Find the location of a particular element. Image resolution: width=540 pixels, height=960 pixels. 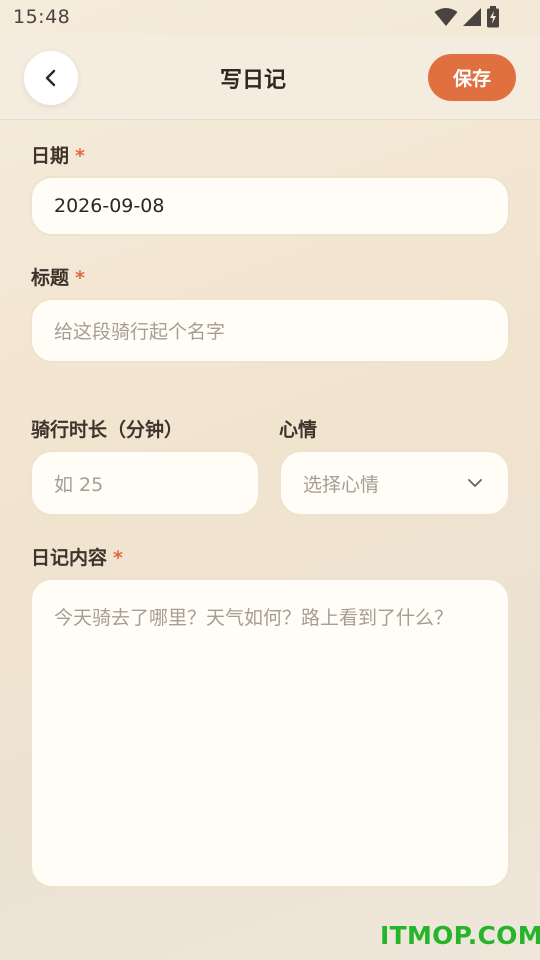

battery-charging-icon is located at coordinates (493, 17).